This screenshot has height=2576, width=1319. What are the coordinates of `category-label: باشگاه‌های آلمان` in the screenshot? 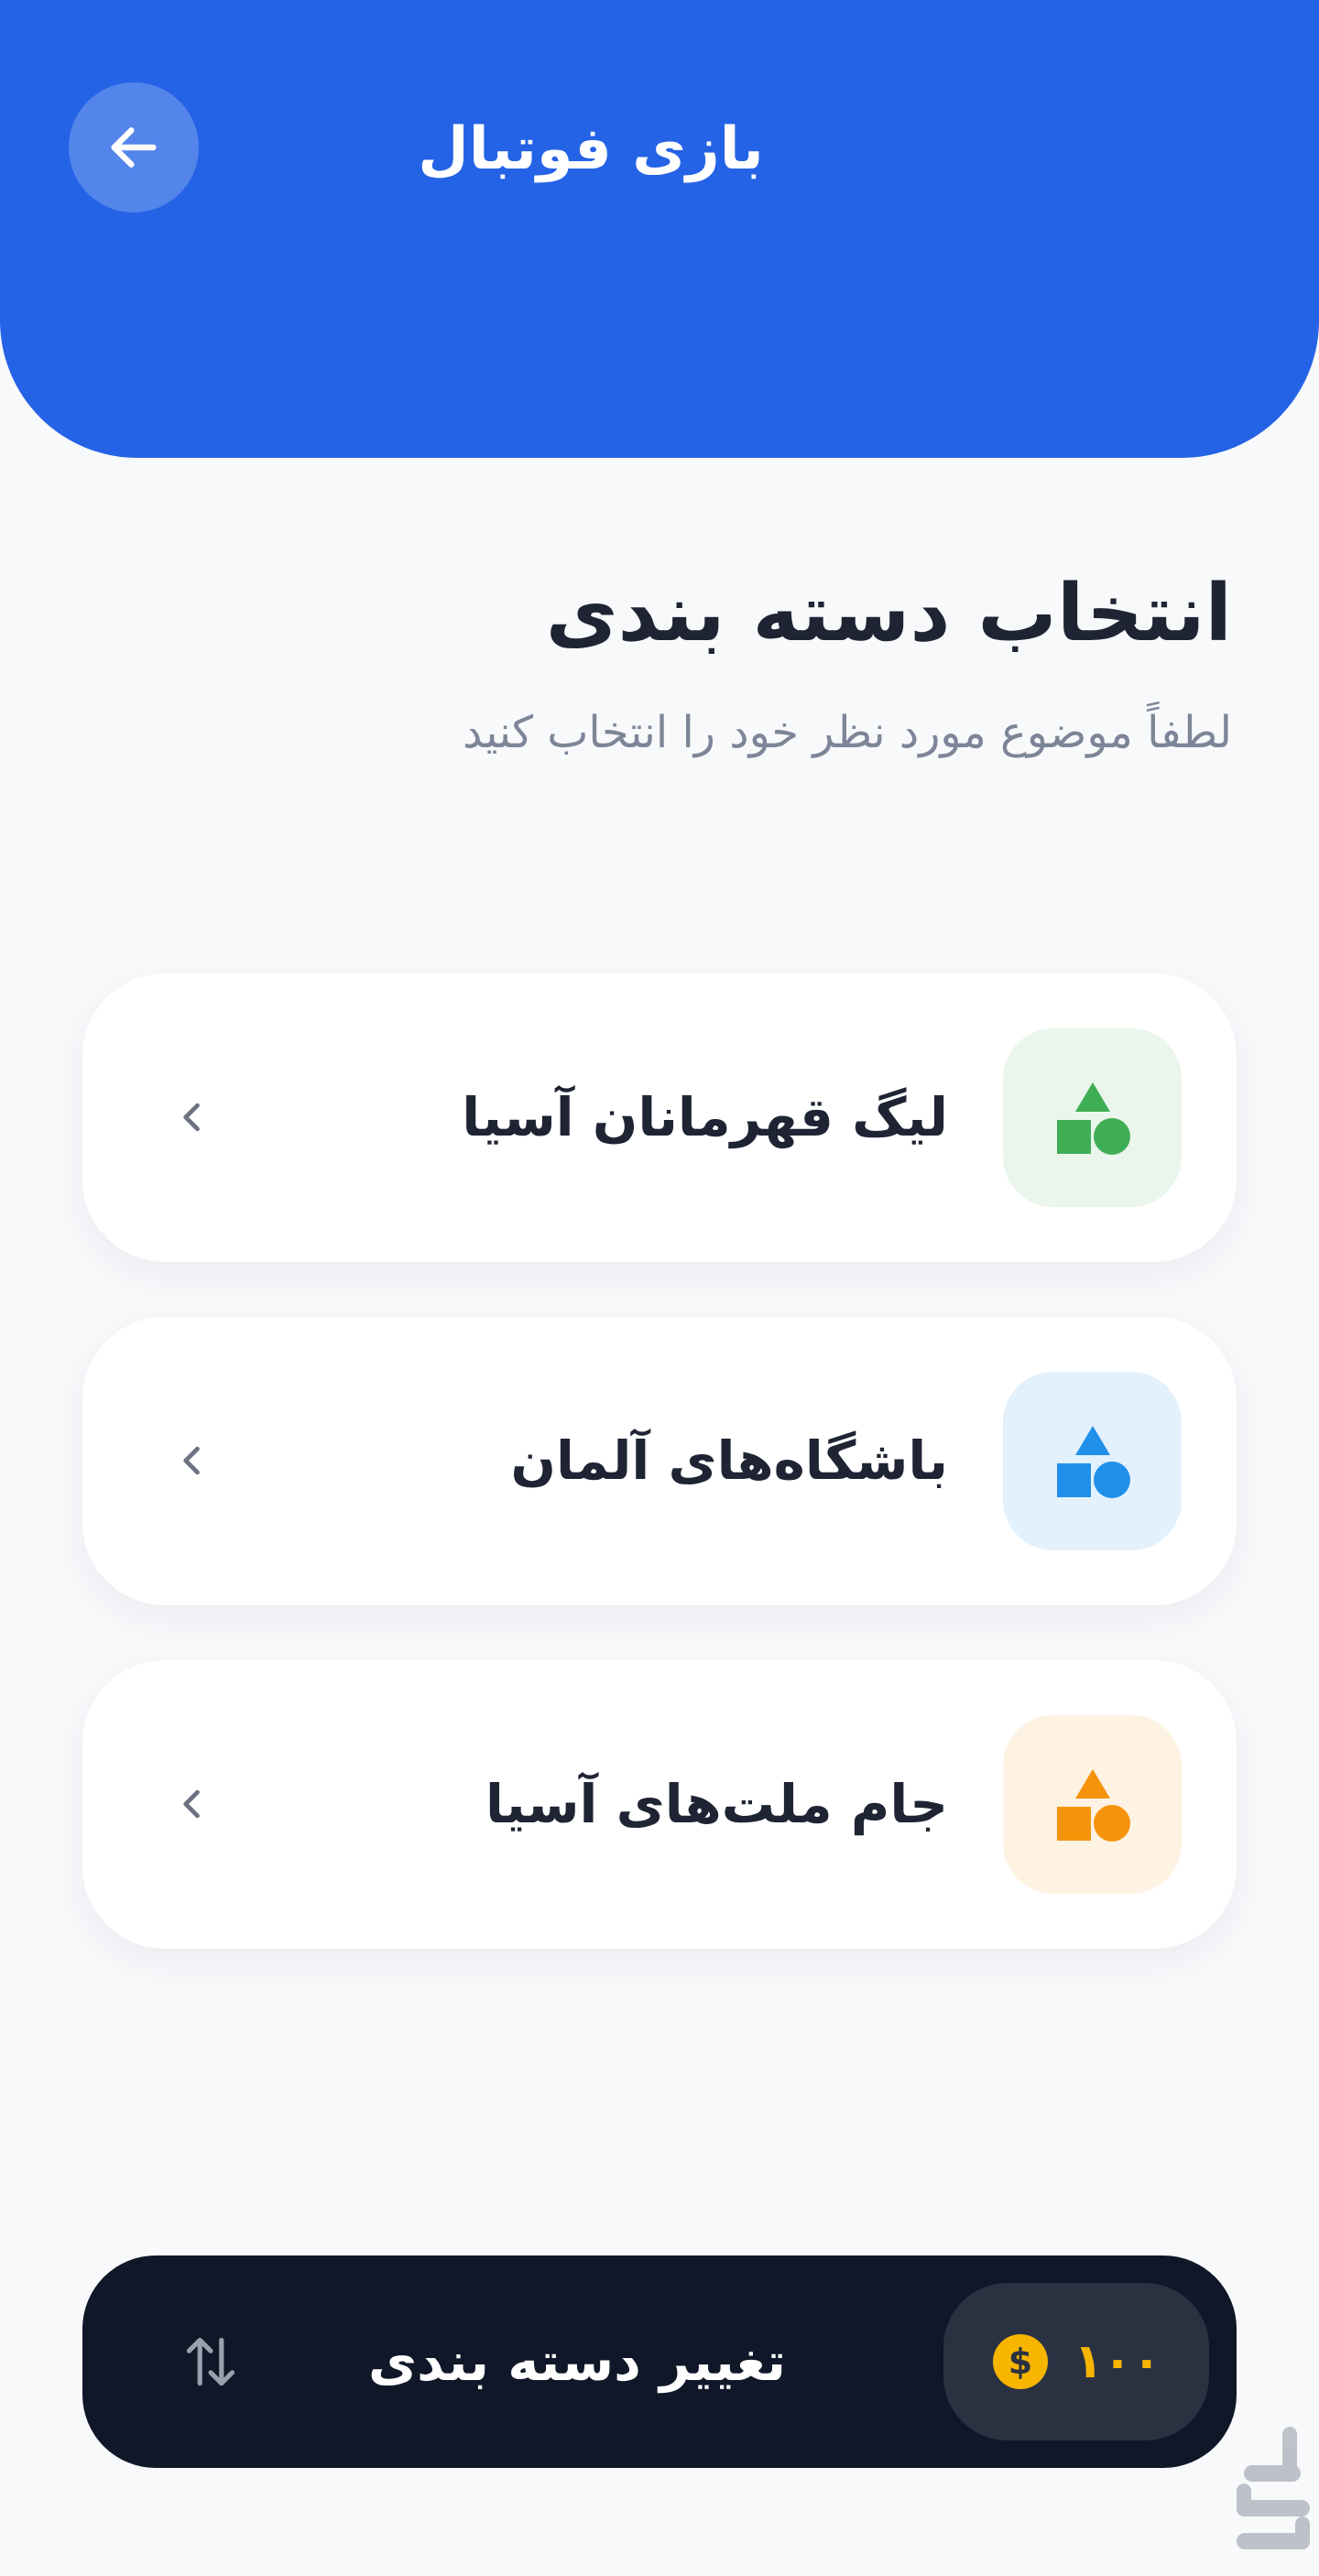 It's located at (729, 1460).